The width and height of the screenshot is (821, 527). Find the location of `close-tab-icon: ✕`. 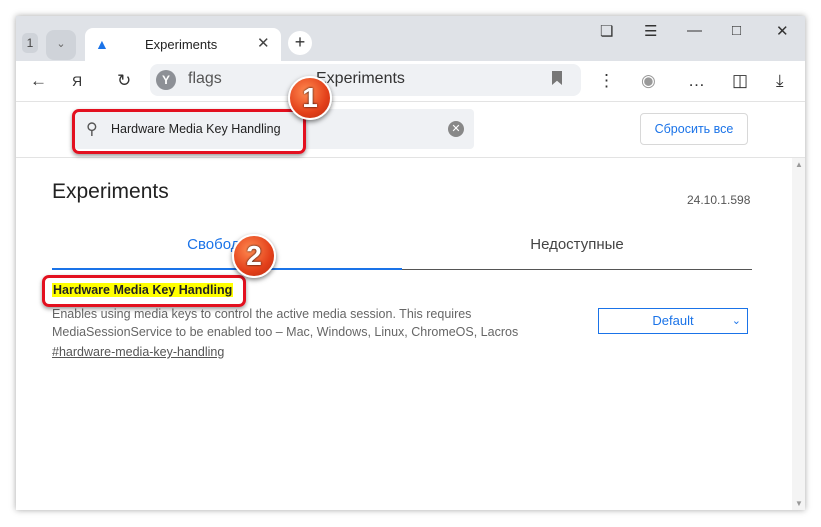

close-tab-icon: ✕ is located at coordinates (263, 43).